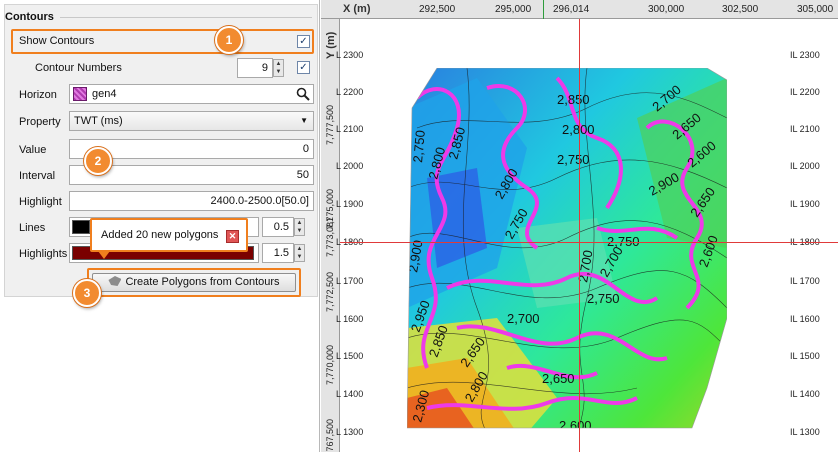 This screenshot has width=838, height=452. What do you see at coordinates (350, 204) in the screenshot?
I see `inline-label: L 1900` at bounding box center [350, 204].